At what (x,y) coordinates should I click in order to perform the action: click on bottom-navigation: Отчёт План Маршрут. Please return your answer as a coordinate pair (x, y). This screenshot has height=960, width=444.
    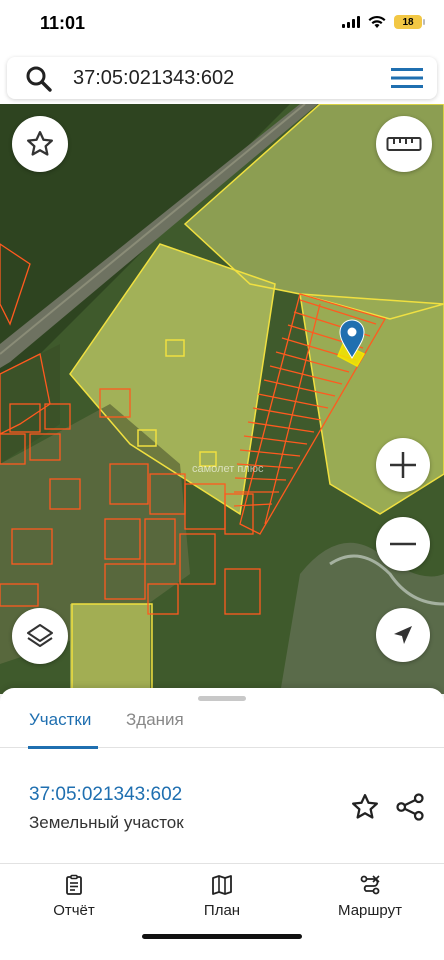
    Looking at the image, I should click on (222, 899).